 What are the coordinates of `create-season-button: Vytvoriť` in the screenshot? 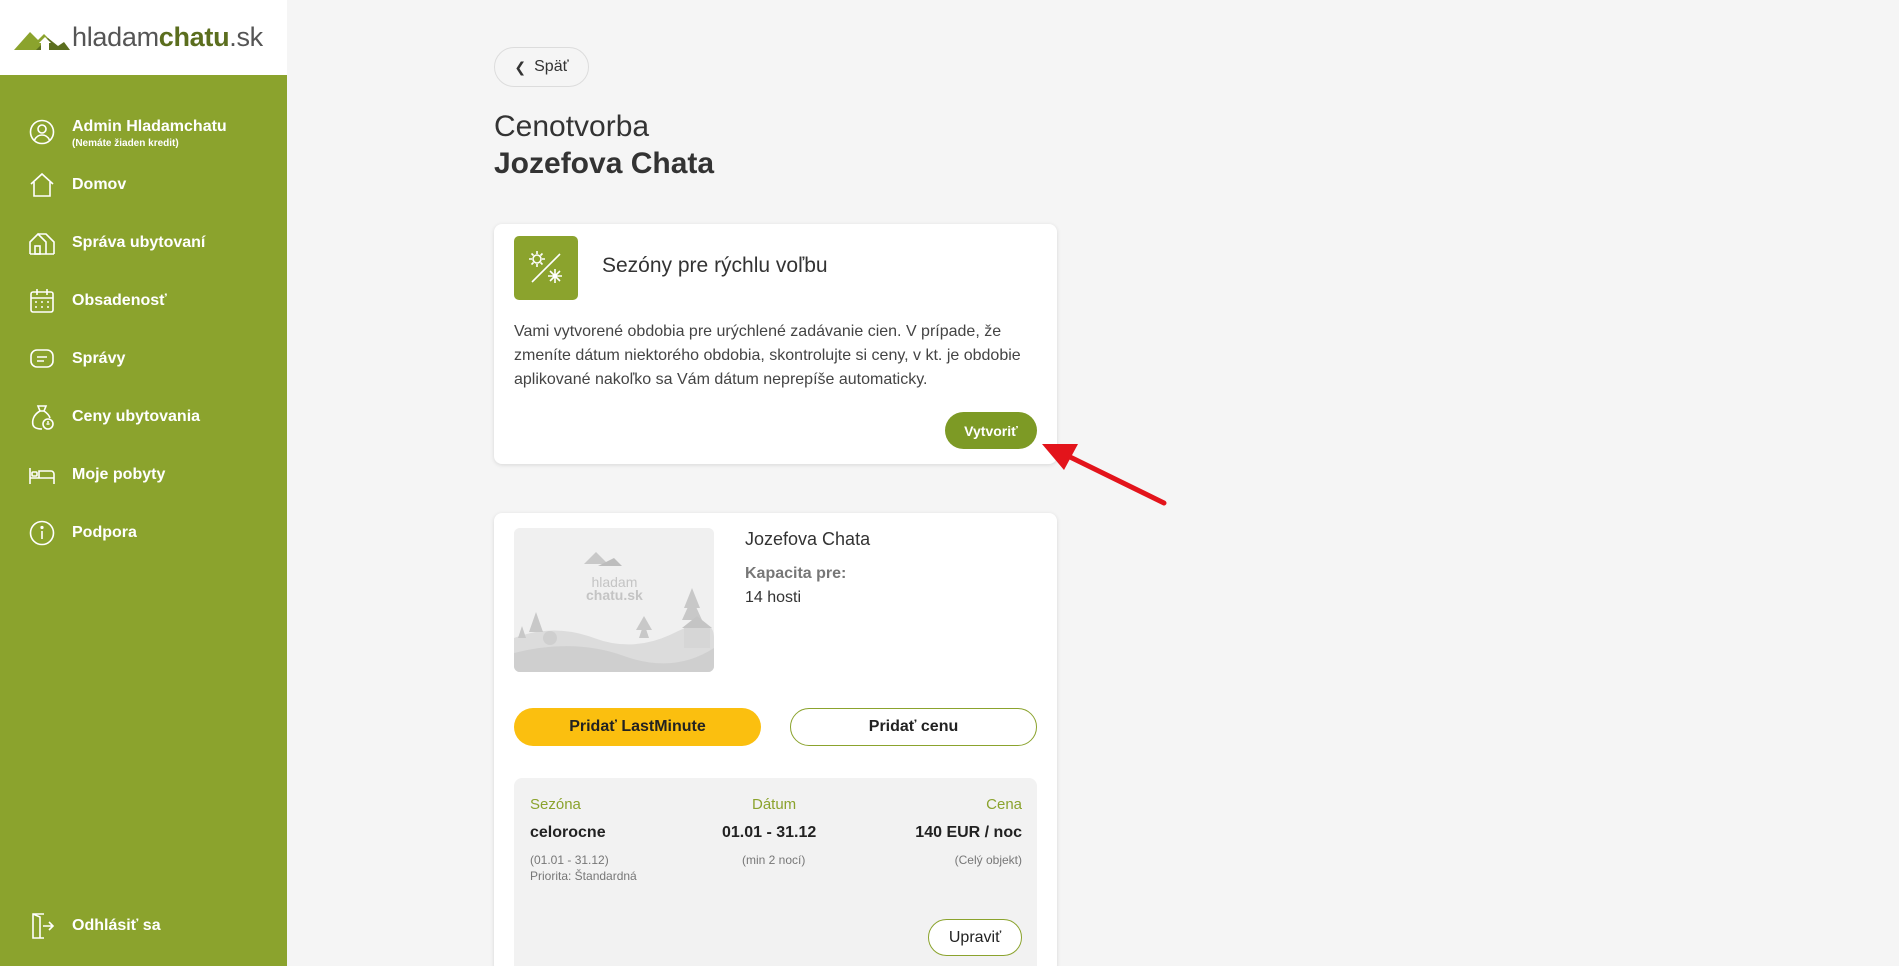 It's located at (991, 430).